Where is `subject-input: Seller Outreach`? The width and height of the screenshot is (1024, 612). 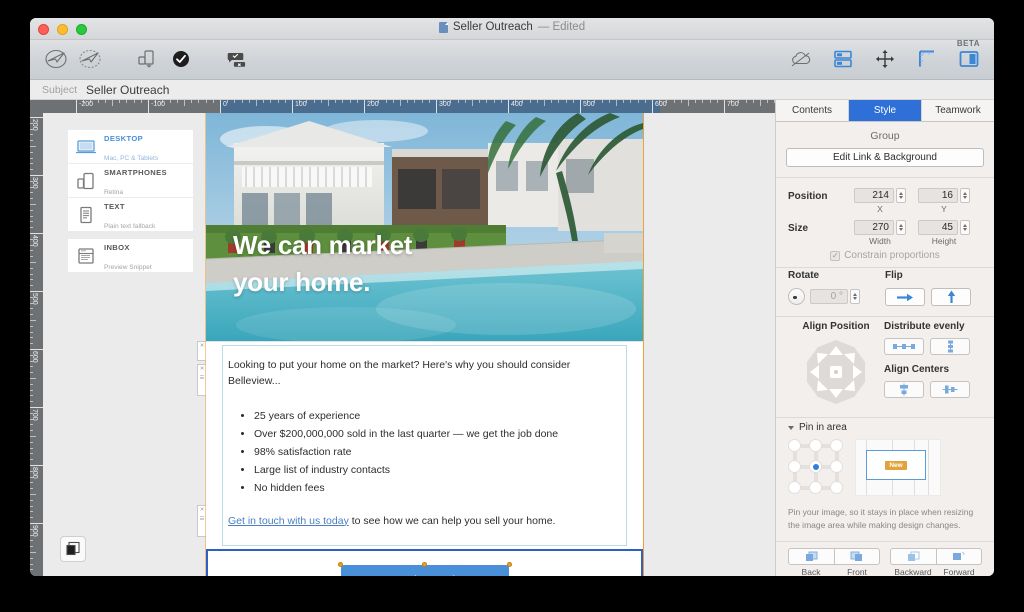
subject-input: Seller Outreach is located at coordinates (127, 90).